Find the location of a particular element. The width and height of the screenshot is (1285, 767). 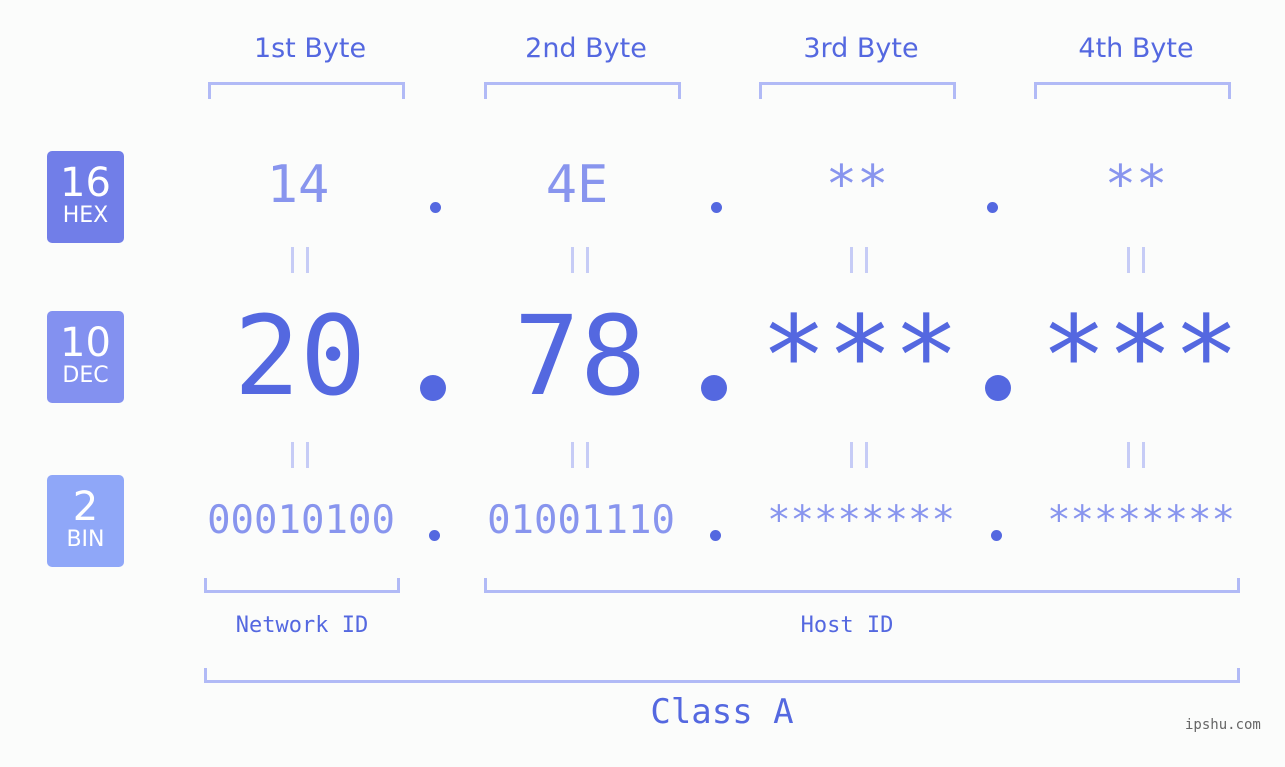

hex-byte-4: ** is located at coordinates (1136, 185).